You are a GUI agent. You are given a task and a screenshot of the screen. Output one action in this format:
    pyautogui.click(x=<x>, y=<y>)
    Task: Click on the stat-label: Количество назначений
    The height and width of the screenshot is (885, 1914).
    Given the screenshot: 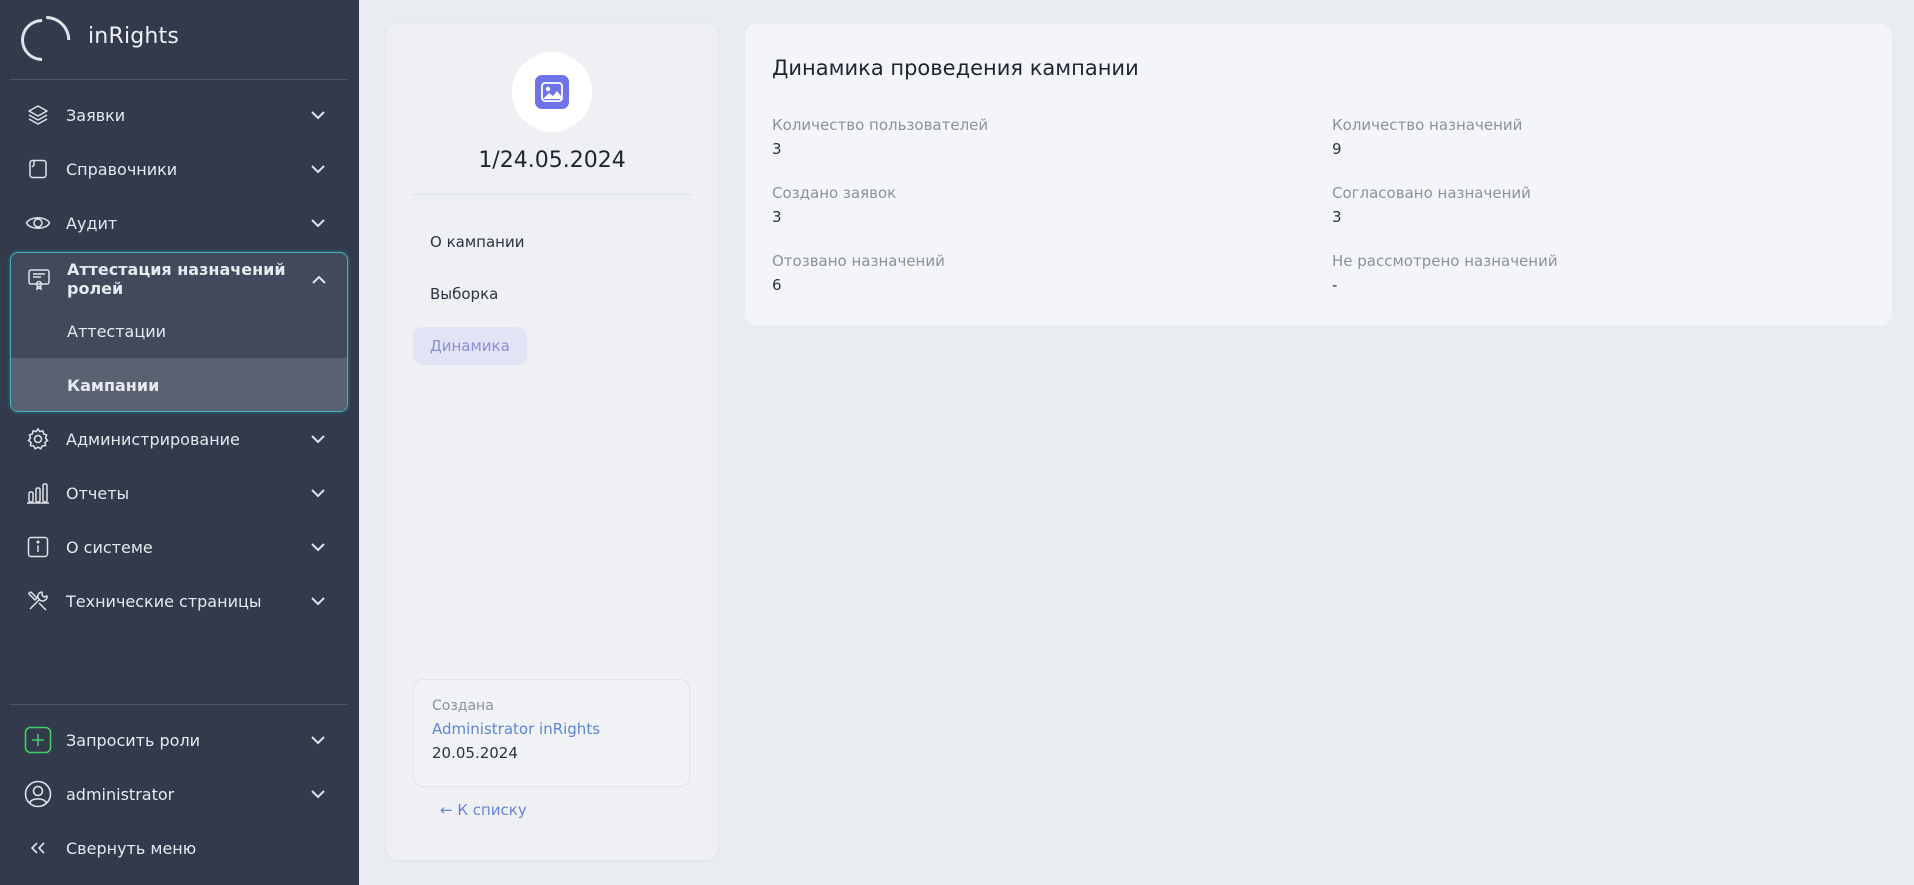 What is the action you would take?
    pyautogui.click(x=1427, y=125)
    